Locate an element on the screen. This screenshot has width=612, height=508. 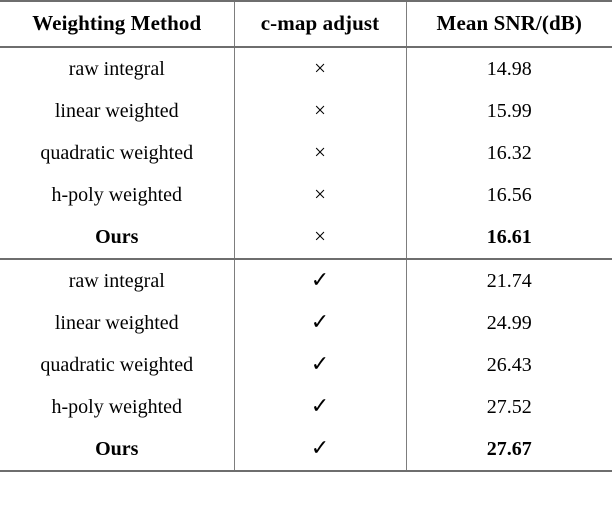
cell-mean-snr: 15.99 is located at coordinates (508, 111).